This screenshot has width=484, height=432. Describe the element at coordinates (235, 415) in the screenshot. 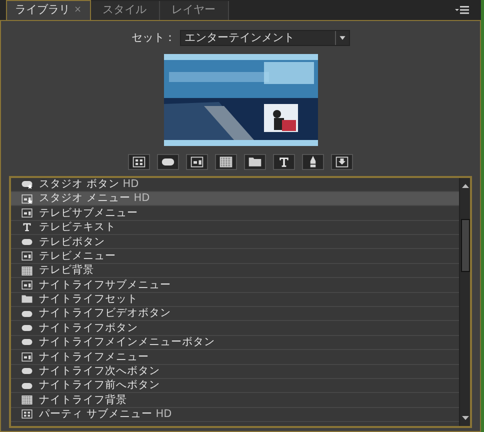

I see `list-item: パーティ サブメニュー HD` at that location.